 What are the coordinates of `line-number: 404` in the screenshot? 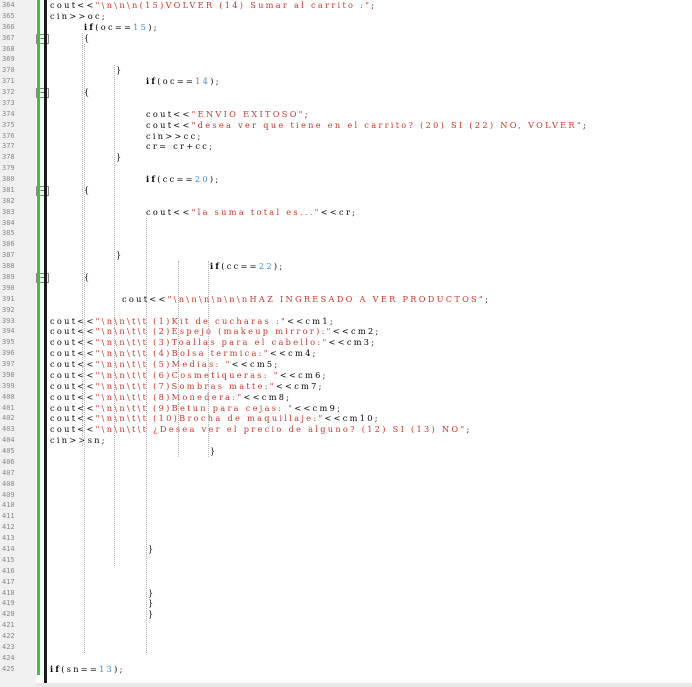 It's located at (8, 440).